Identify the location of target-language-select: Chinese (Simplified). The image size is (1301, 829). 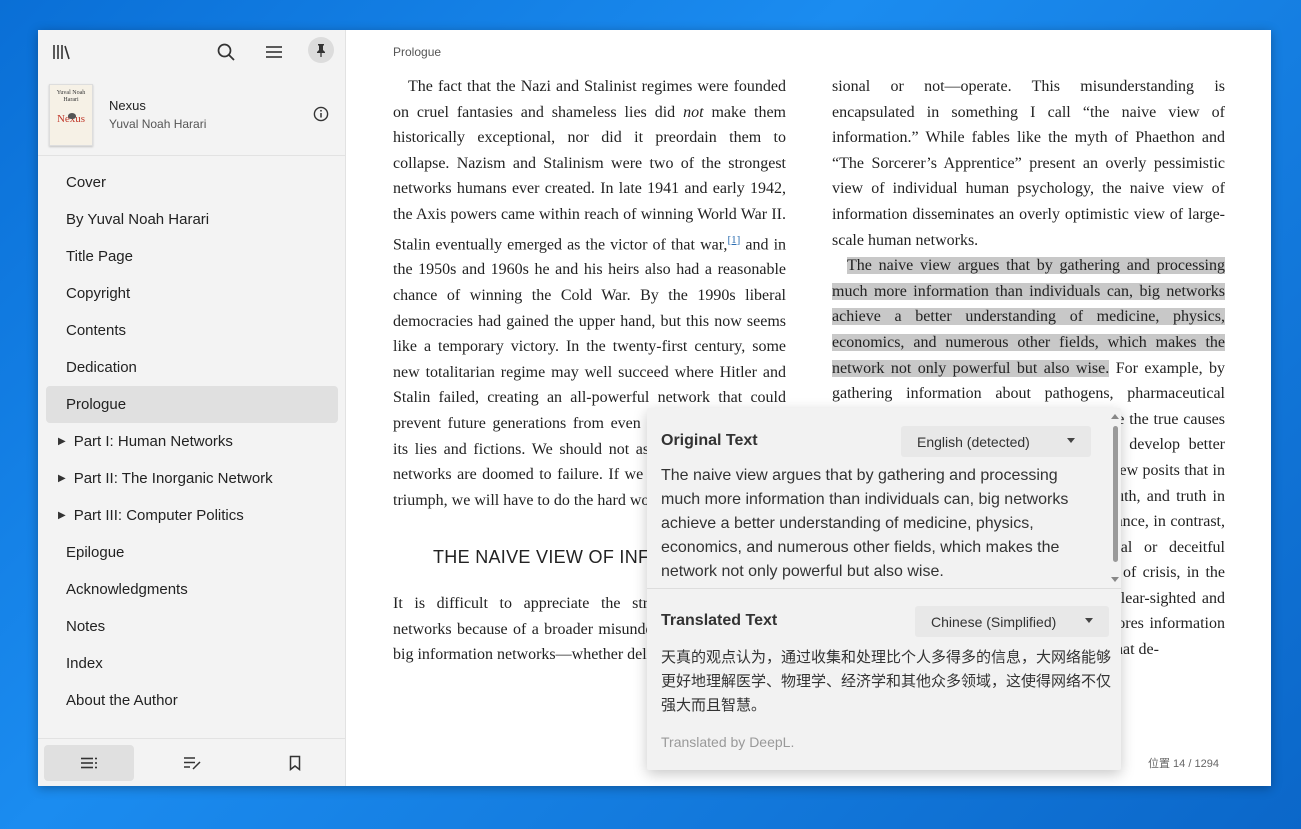
(1012, 621).